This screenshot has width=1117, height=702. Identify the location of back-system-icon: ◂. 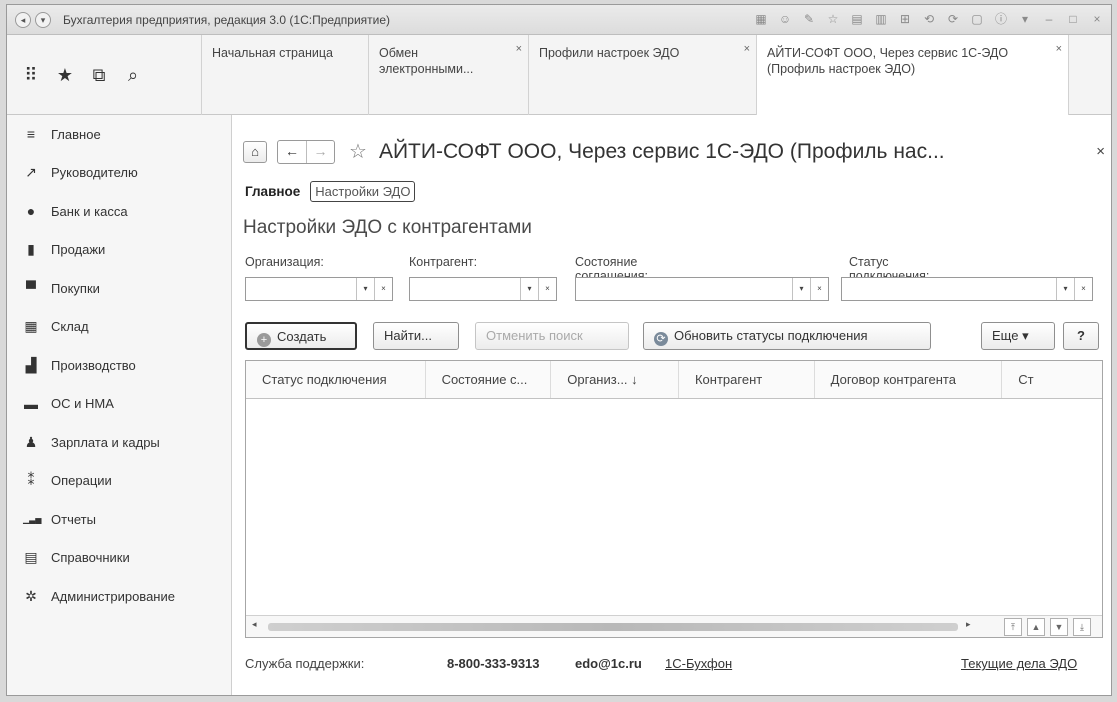
(23, 19).